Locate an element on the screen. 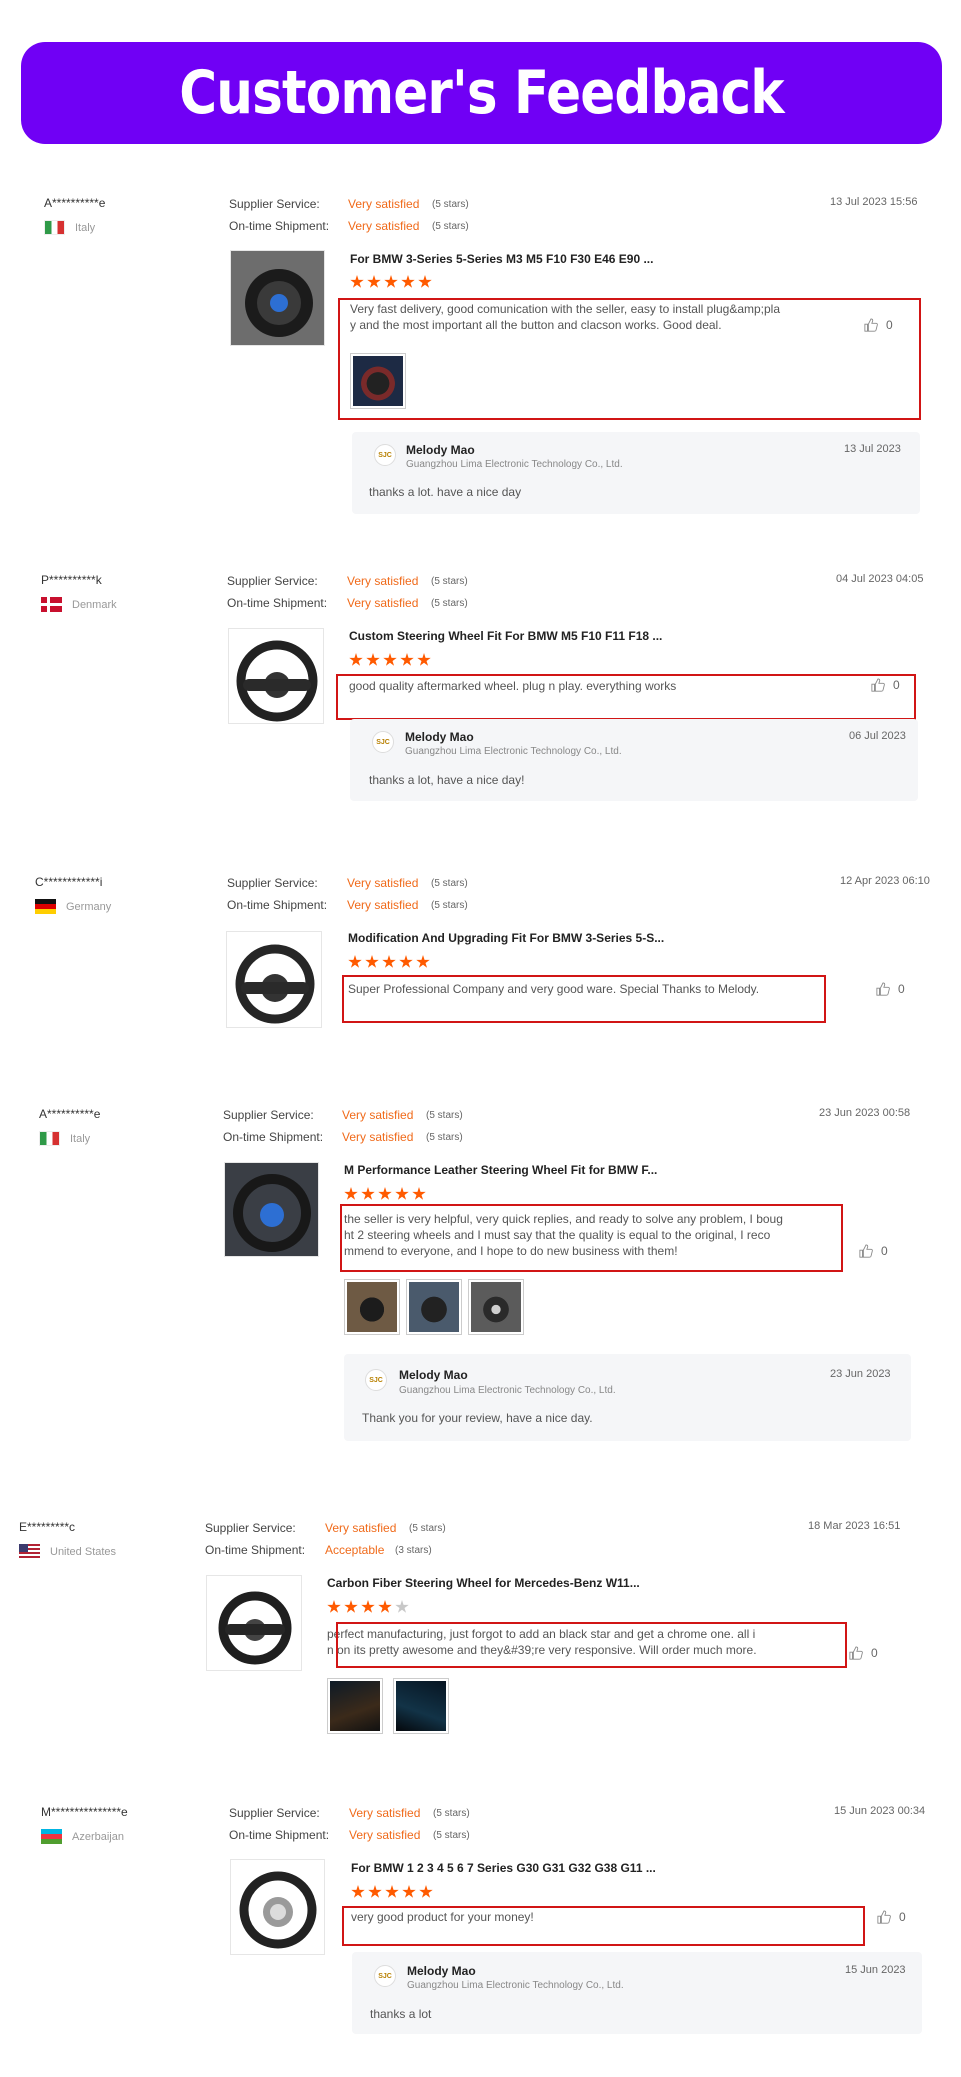 This screenshot has width=961, height=2077. review-date: 18 Mar 2023 16:51 is located at coordinates (854, 1526).